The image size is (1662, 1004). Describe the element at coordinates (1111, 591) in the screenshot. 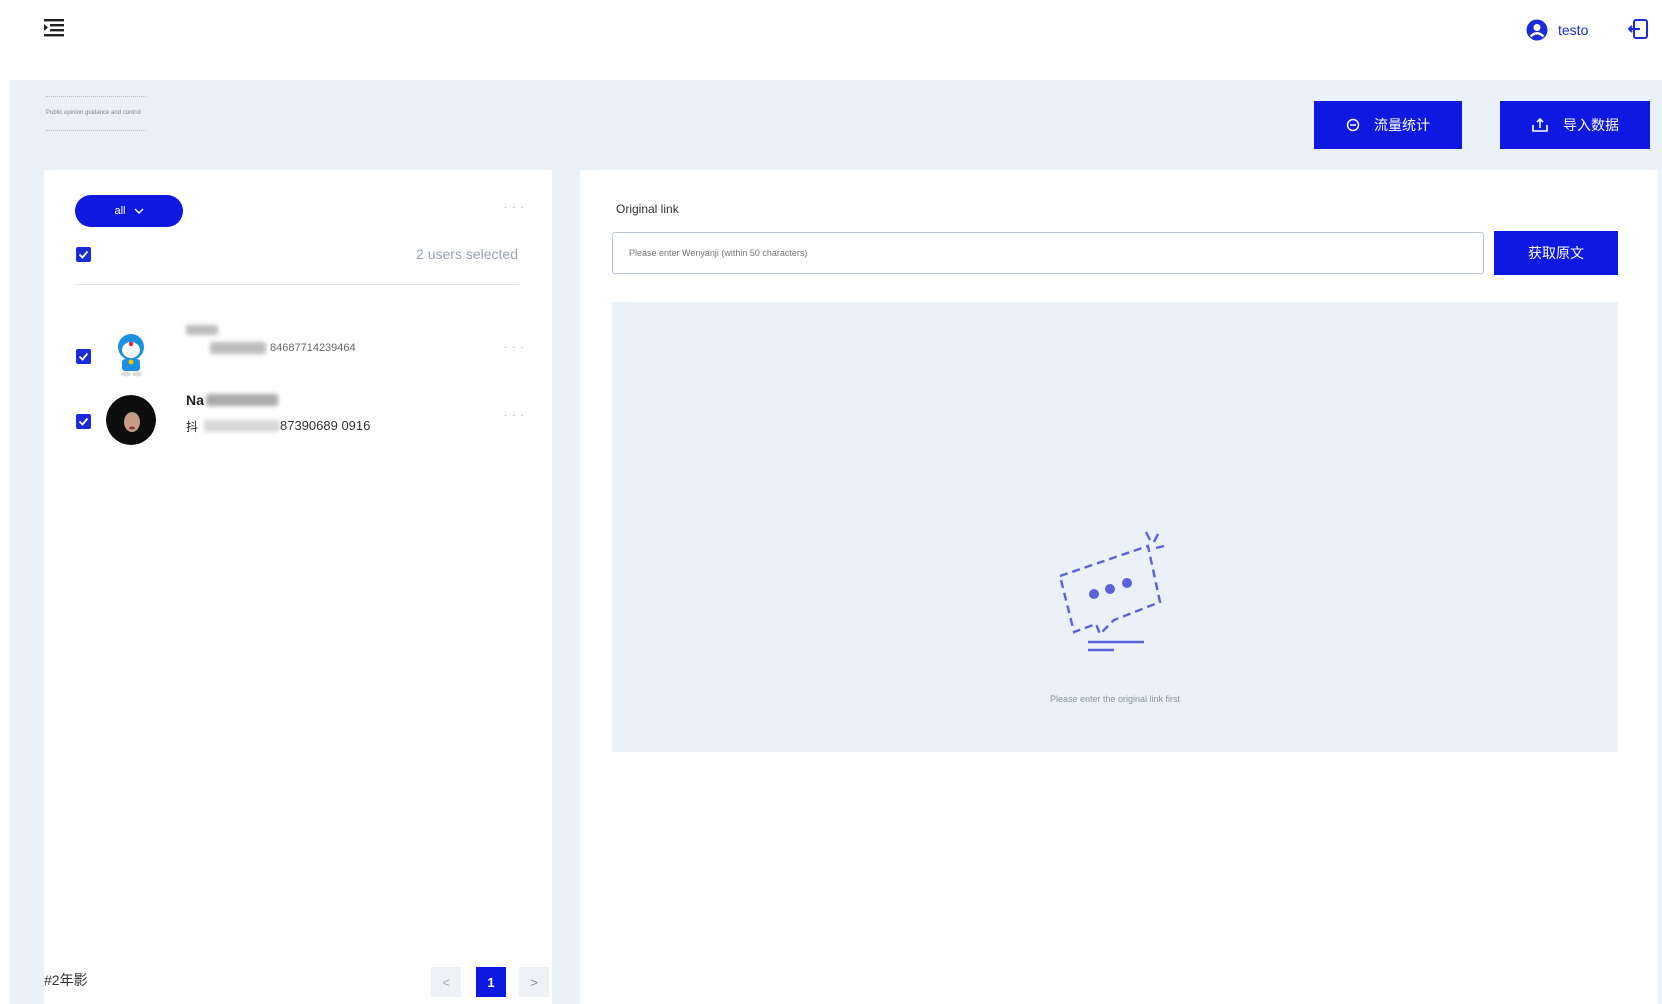

I see `chat-bubble-empty-icon` at that location.